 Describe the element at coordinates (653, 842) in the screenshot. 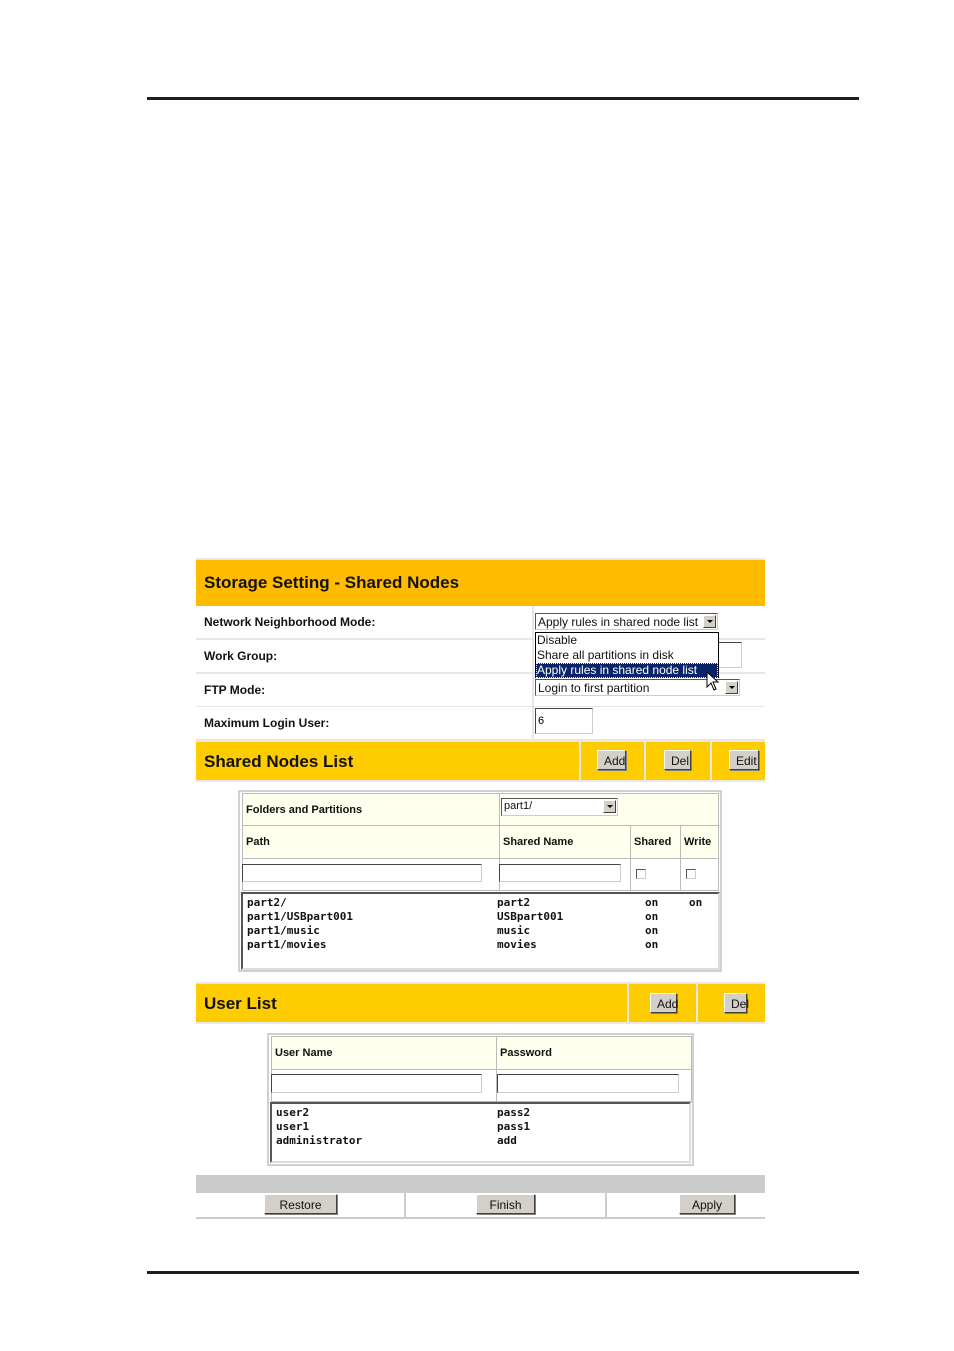

I see `shared-header-label: Shared` at that location.